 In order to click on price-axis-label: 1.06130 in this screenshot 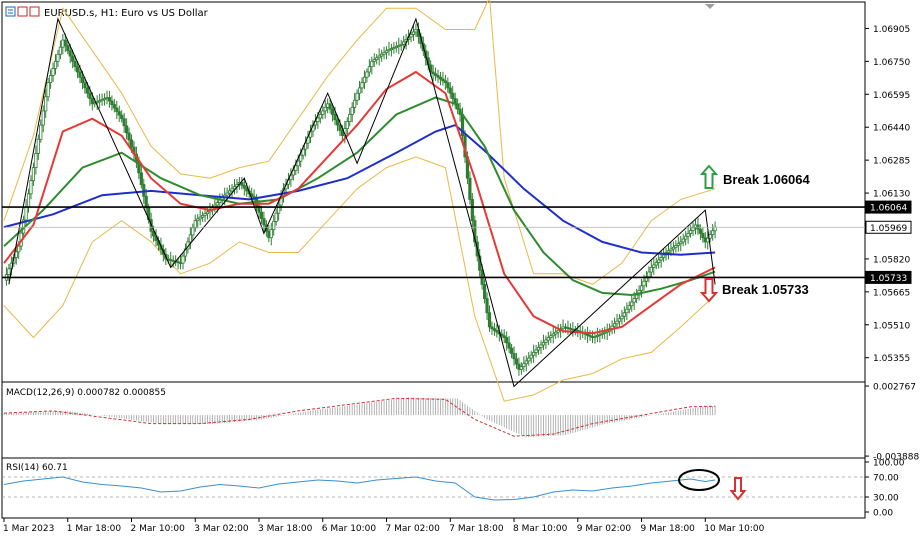, I will do `click(891, 195)`.